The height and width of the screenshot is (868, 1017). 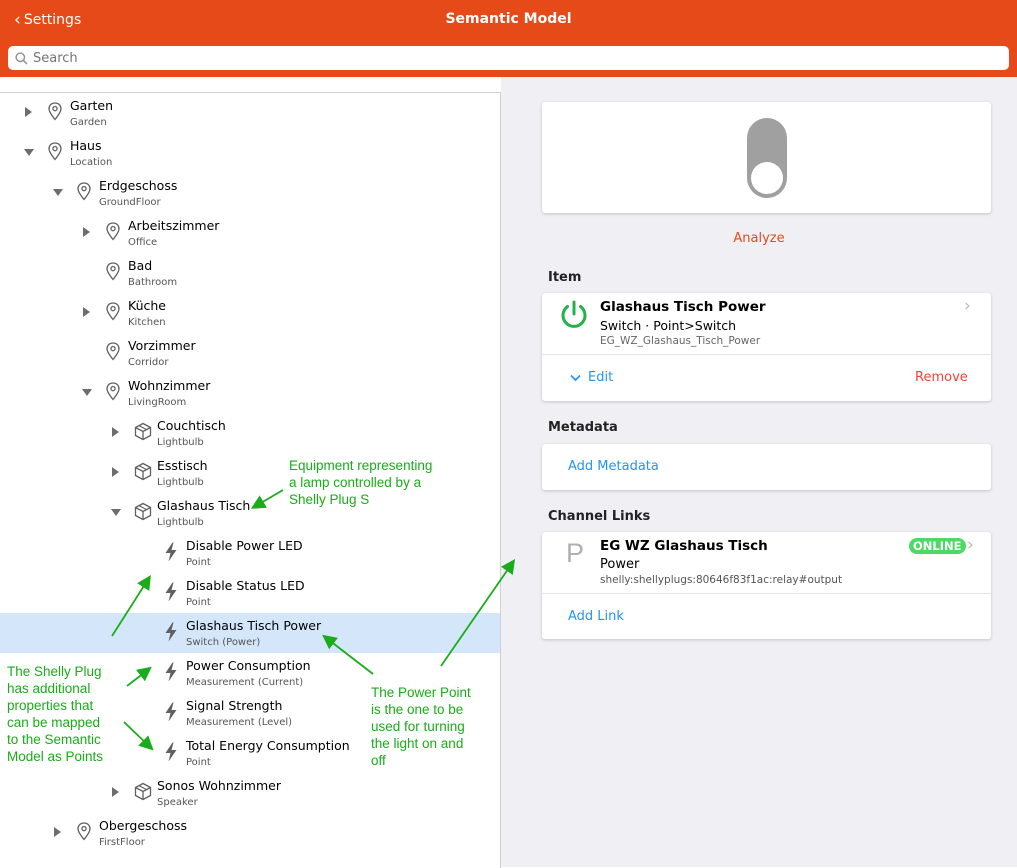 I want to click on add-metadata-link: Add Metadata, so click(x=613, y=466).